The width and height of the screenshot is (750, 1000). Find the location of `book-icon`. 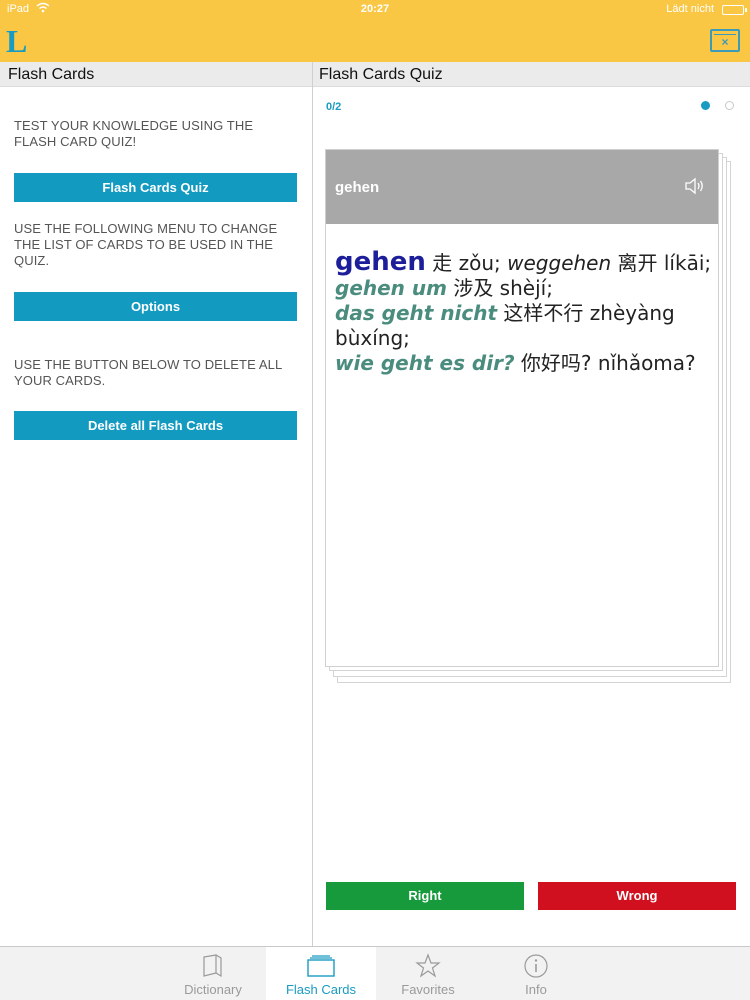

book-icon is located at coordinates (213, 966).